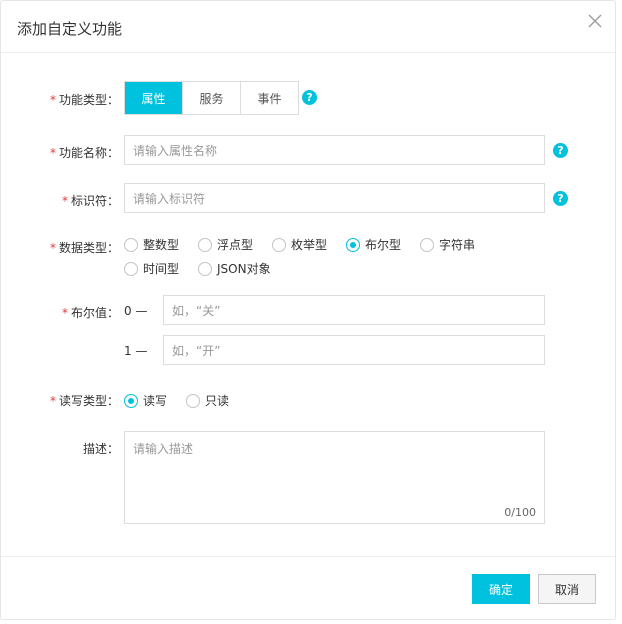 This screenshot has height=624, width=622. I want to click on close-icon, so click(595, 21).